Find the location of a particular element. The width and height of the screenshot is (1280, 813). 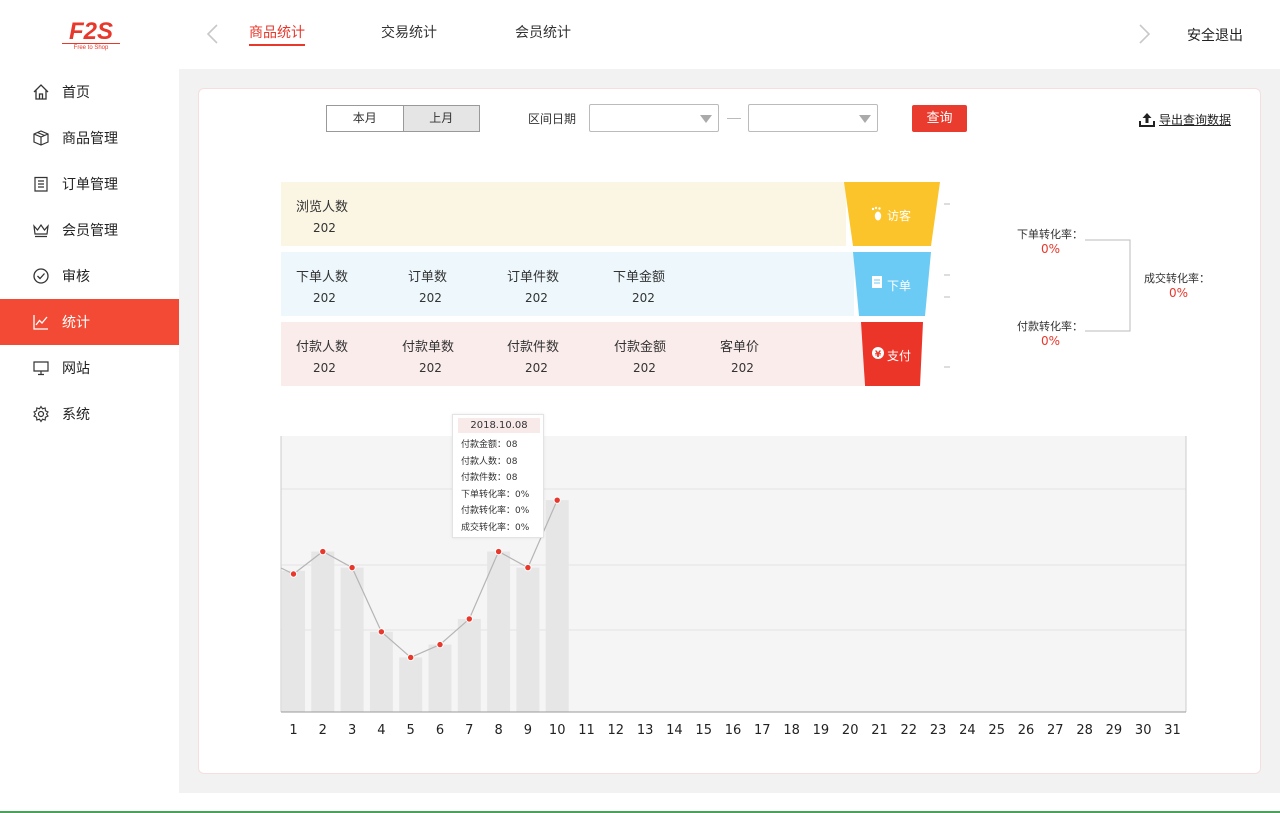

sidebar-item-system: 系统 is located at coordinates (89, 414).